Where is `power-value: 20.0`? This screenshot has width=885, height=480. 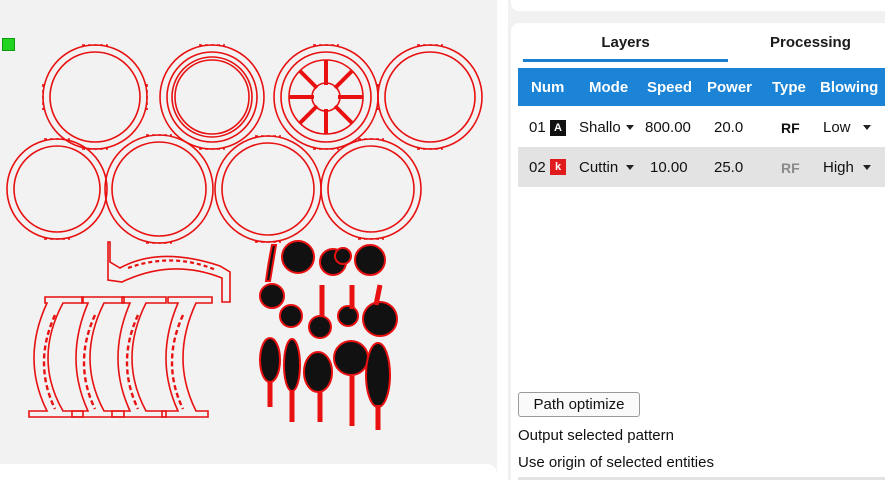
power-value: 20.0 is located at coordinates (728, 127).